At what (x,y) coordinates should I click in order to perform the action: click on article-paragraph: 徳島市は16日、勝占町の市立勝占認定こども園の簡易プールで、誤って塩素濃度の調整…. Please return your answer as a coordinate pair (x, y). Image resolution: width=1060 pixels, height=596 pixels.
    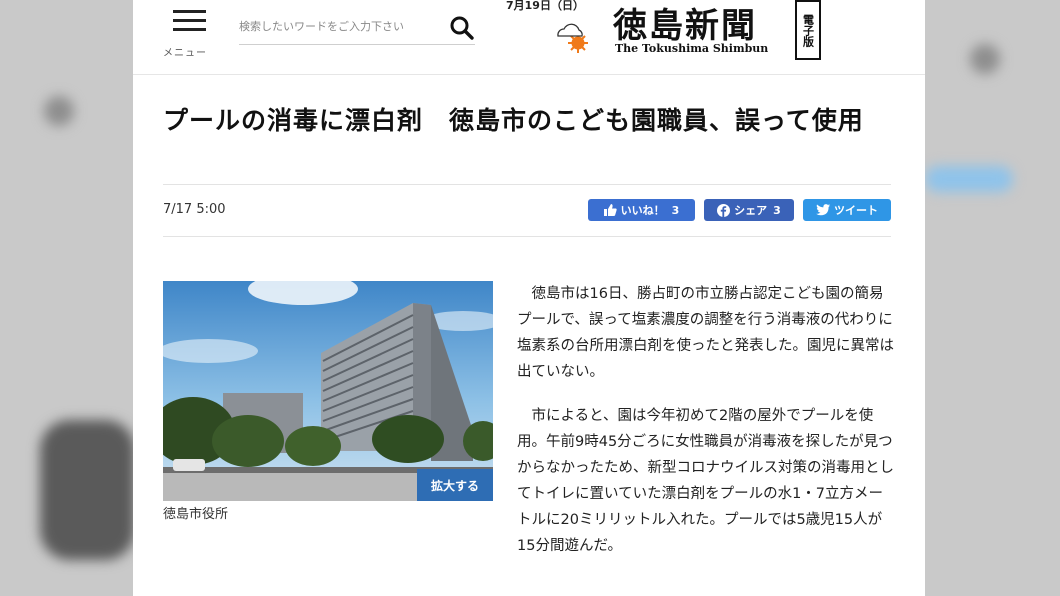
    Looking at the image, I should click on (705, 333).